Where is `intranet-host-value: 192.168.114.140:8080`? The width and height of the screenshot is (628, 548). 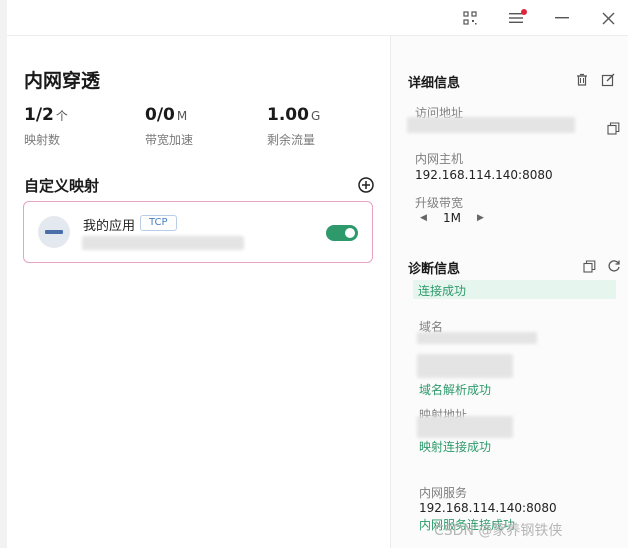
intranet-host-value: 192.168.114.140:8080 is located at coordinates (484, 175).